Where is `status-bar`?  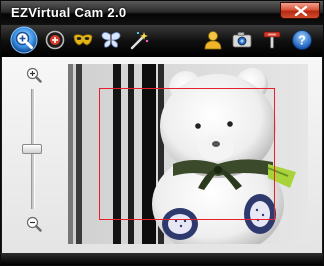
status-bar is located at coordinates (162, 259).